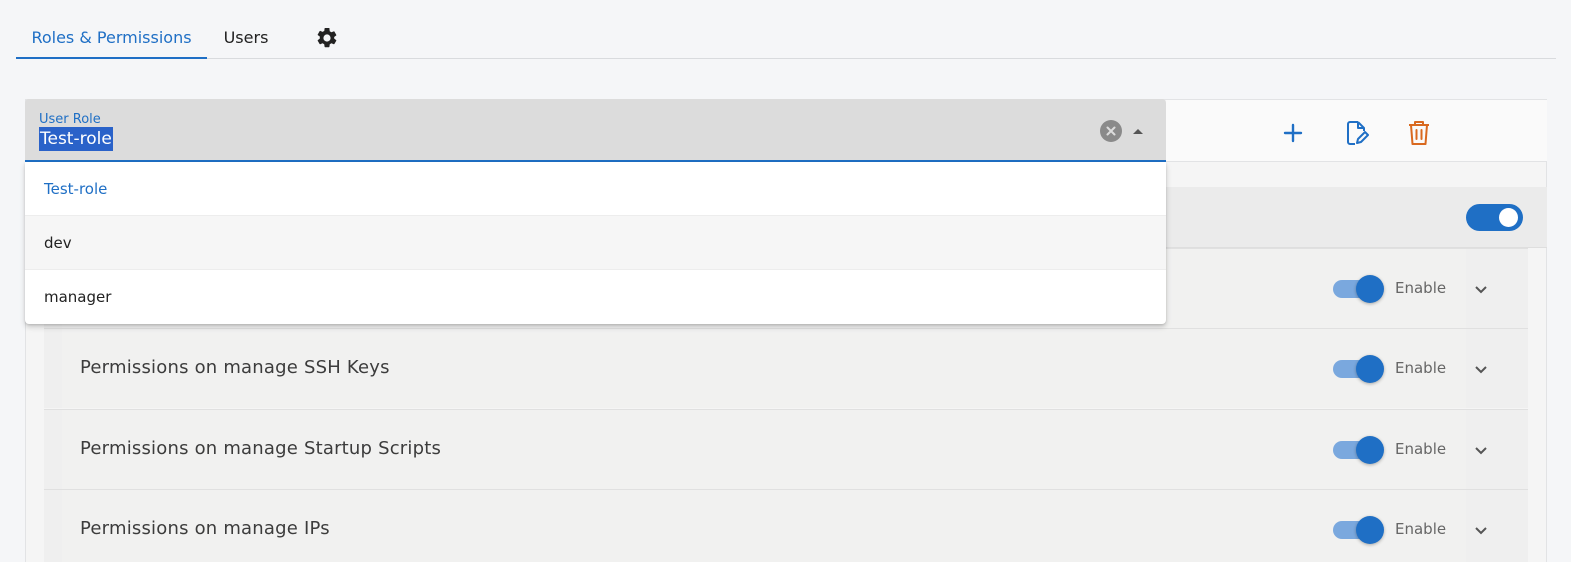 Image resolution: width=1571 pixels, height=562 pixels. Describe the element at coordinates (786, 38) in the screenshot. I see `tab-bar: Roles & Permissions Users` at that location.